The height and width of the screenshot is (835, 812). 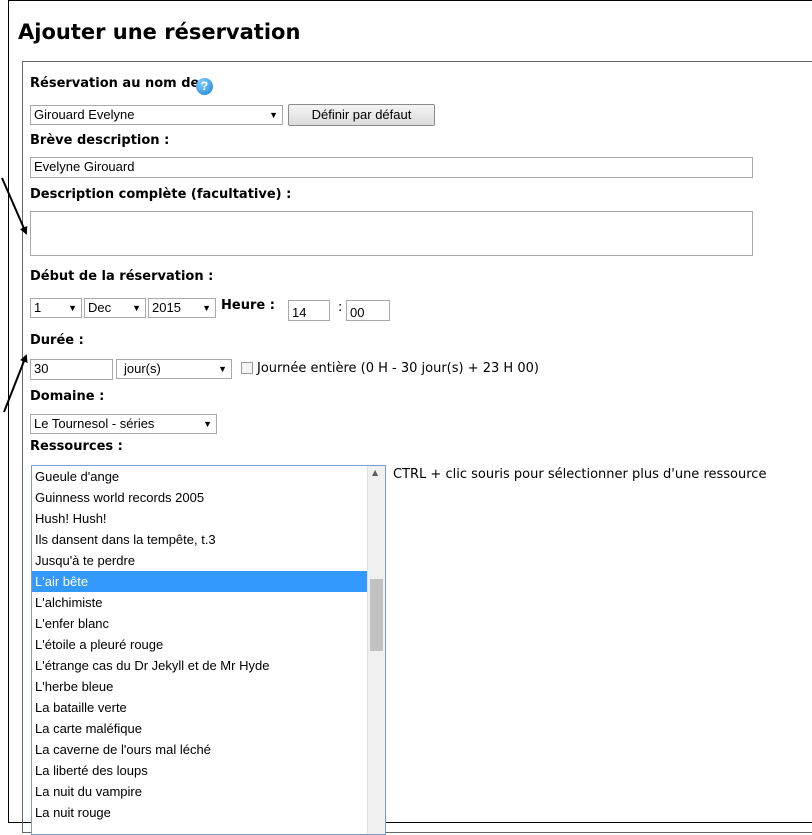 I want to click on annotation-arrows, so click(x=14, y=295).